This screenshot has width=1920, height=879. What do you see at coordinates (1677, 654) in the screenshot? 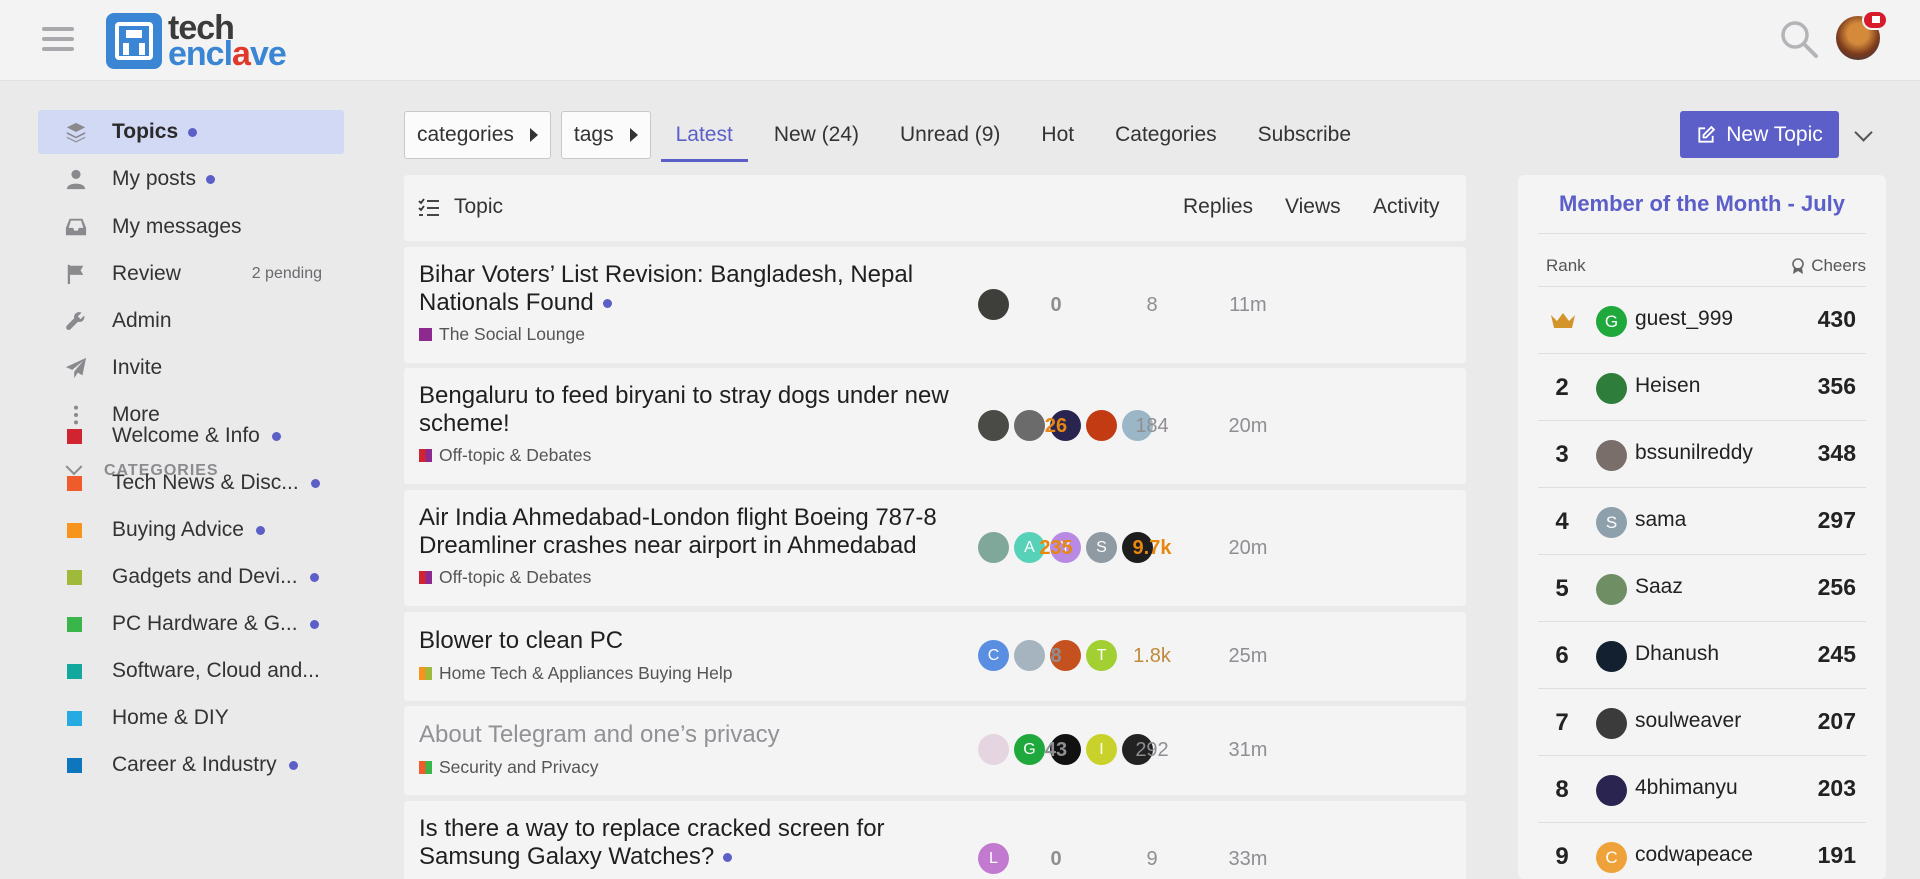
I see `member-username: Dhanush` at bounding box center [1677, 654].